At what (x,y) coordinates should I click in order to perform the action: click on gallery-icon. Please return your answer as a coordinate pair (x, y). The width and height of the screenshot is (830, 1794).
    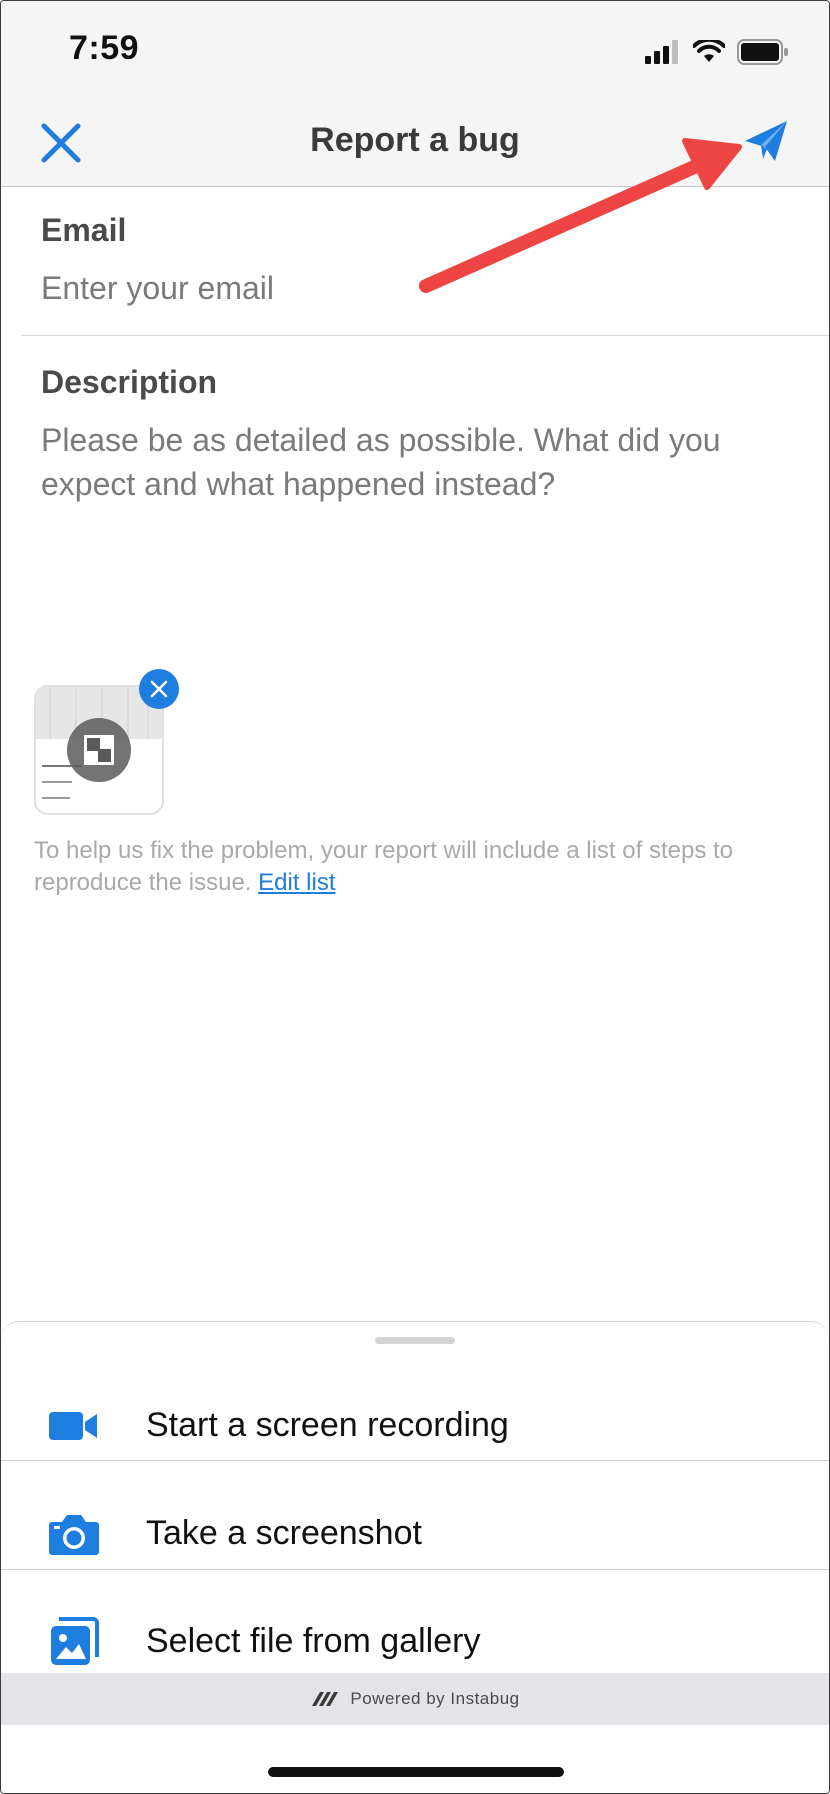
    Looking at the image, I should click on (74, 1642).